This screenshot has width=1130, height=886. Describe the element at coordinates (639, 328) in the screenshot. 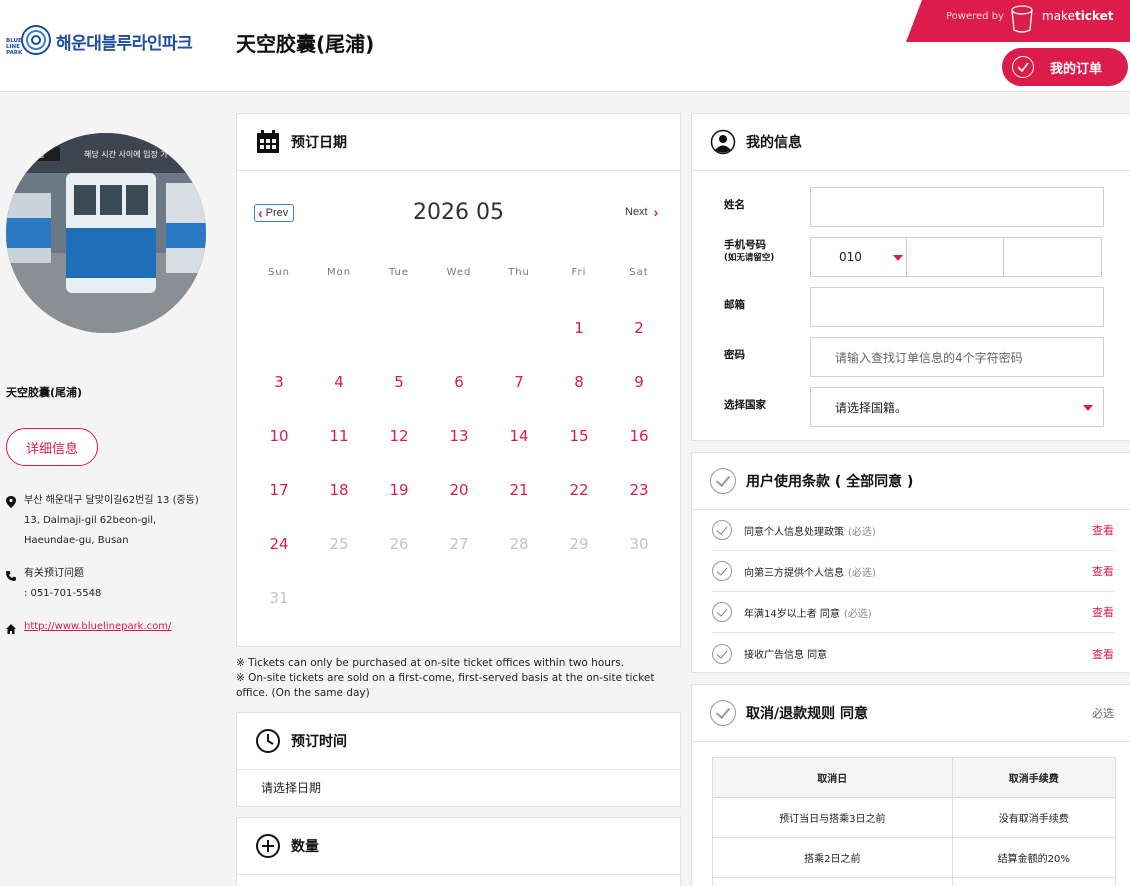

I see `calendar-day: 2` at that location.